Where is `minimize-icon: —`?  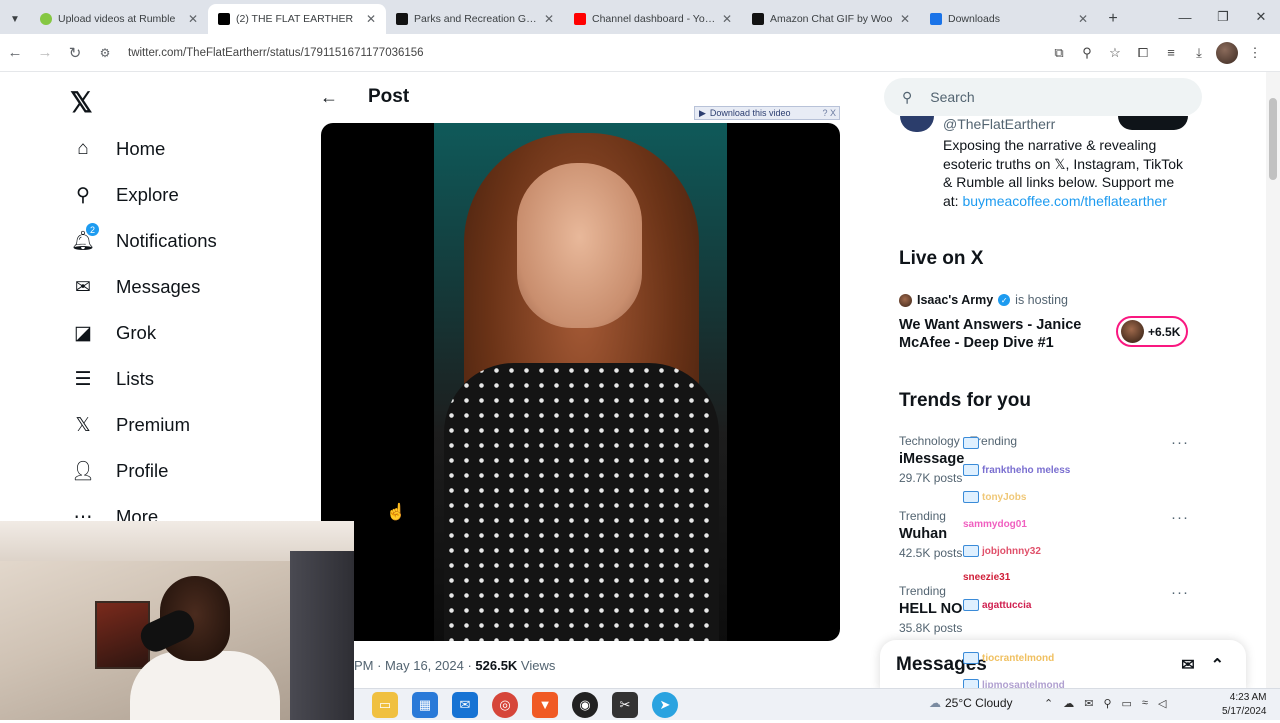
minimize-icon: — is located at coordinates (1185, 17).